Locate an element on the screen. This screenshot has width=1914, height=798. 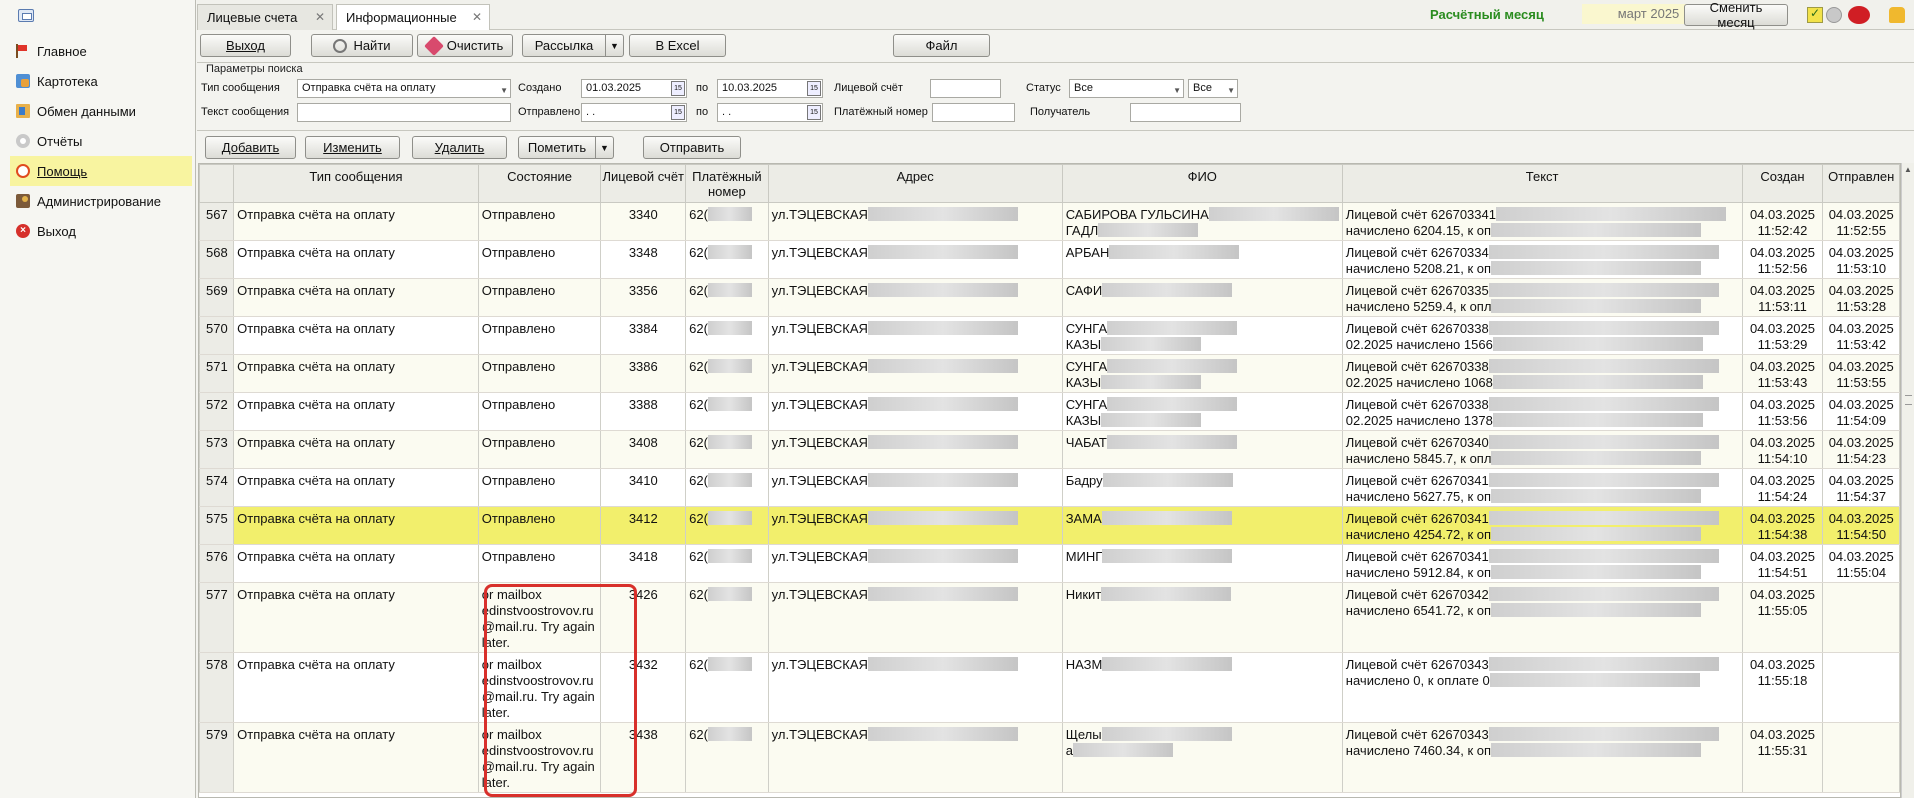
change-month-button: Сменить месяц is located at coordinates (1736, 15).